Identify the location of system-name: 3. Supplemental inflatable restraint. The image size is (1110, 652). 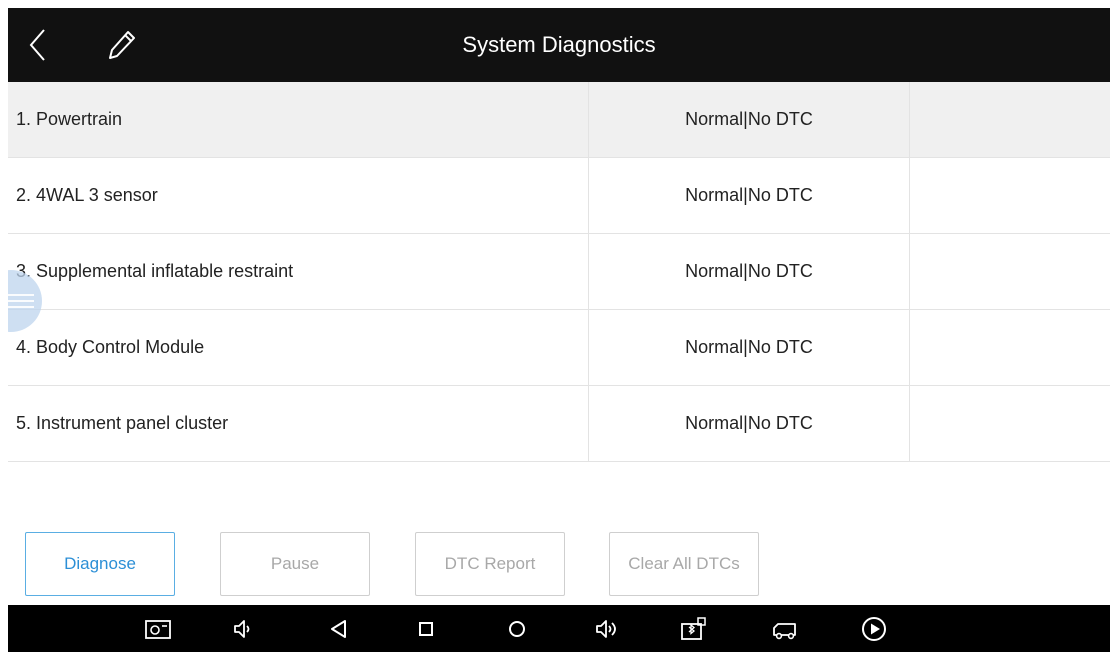
(155, 271).